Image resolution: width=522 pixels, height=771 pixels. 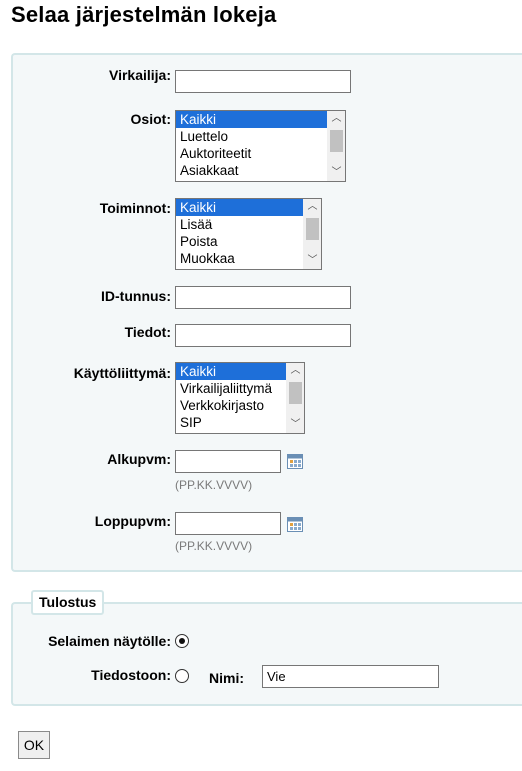 I want to click on librarian-input, so click(x=263, y=81).